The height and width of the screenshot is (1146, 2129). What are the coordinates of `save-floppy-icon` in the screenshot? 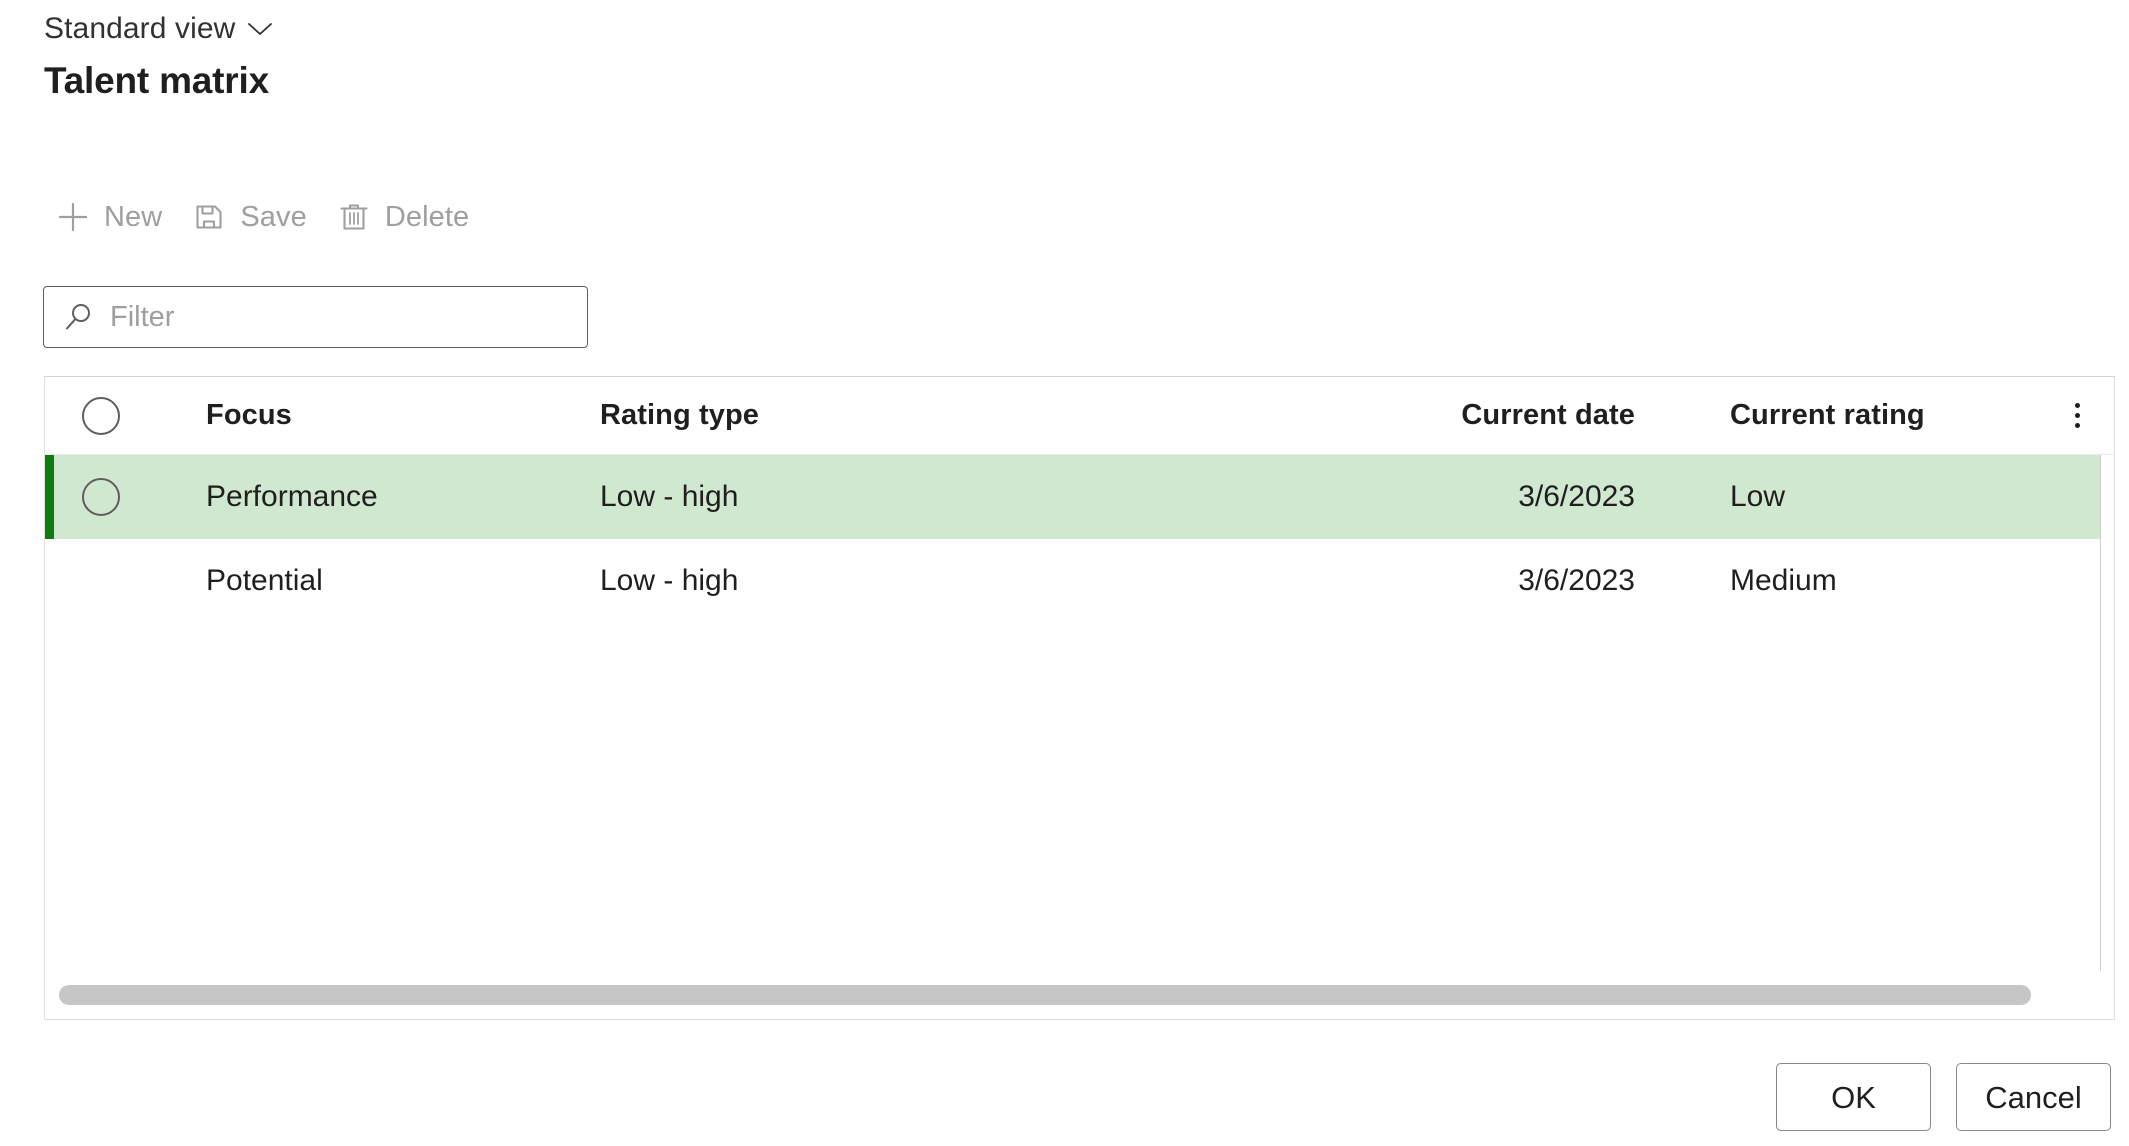 It's located at (209, 217).